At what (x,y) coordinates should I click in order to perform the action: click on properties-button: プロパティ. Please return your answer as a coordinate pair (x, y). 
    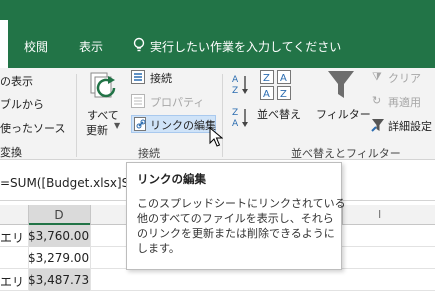
    Looking at the image, I should click on (177, 102).